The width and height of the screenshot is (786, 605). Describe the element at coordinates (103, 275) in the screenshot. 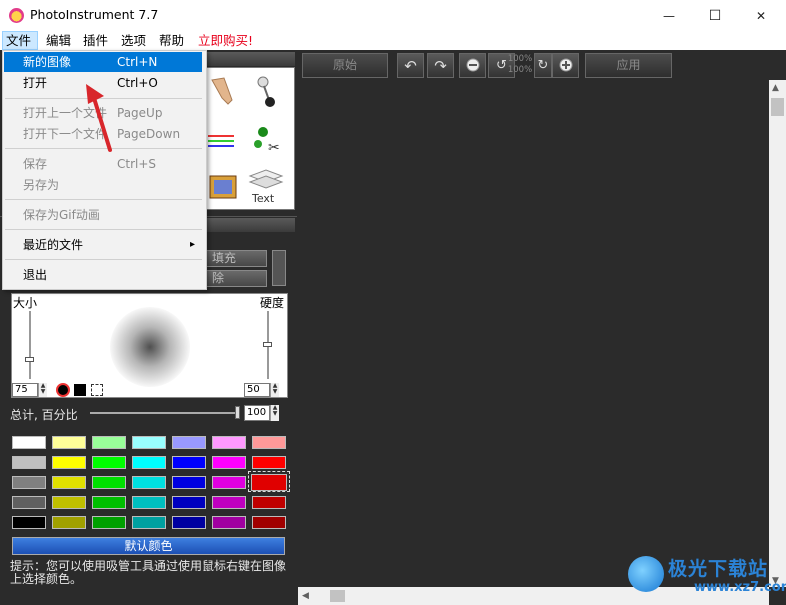

I see `menu-item-exit: 退出` at that location.